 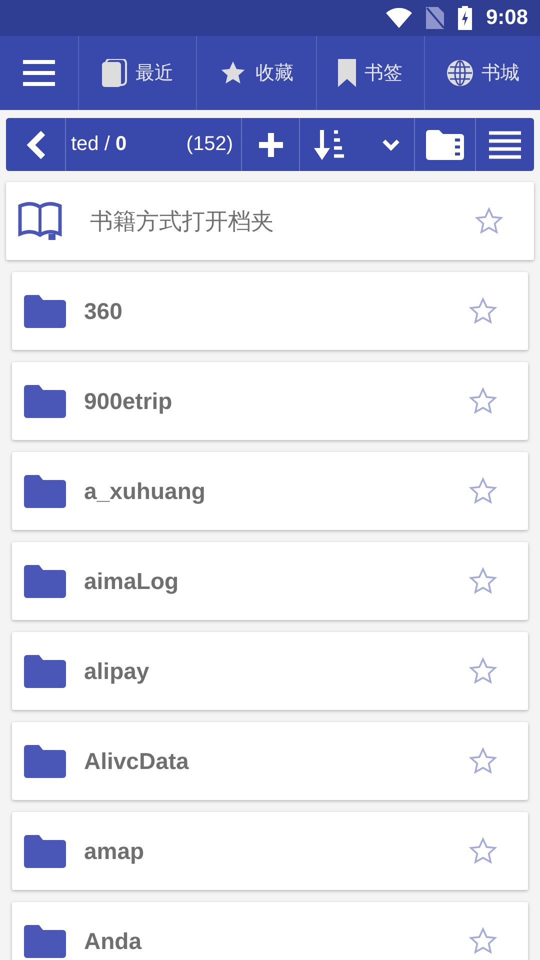 What do you see at coordinates (117, 671) in the screenshot?
I see `folder-name: alipay` at bounding box center [117, 671].